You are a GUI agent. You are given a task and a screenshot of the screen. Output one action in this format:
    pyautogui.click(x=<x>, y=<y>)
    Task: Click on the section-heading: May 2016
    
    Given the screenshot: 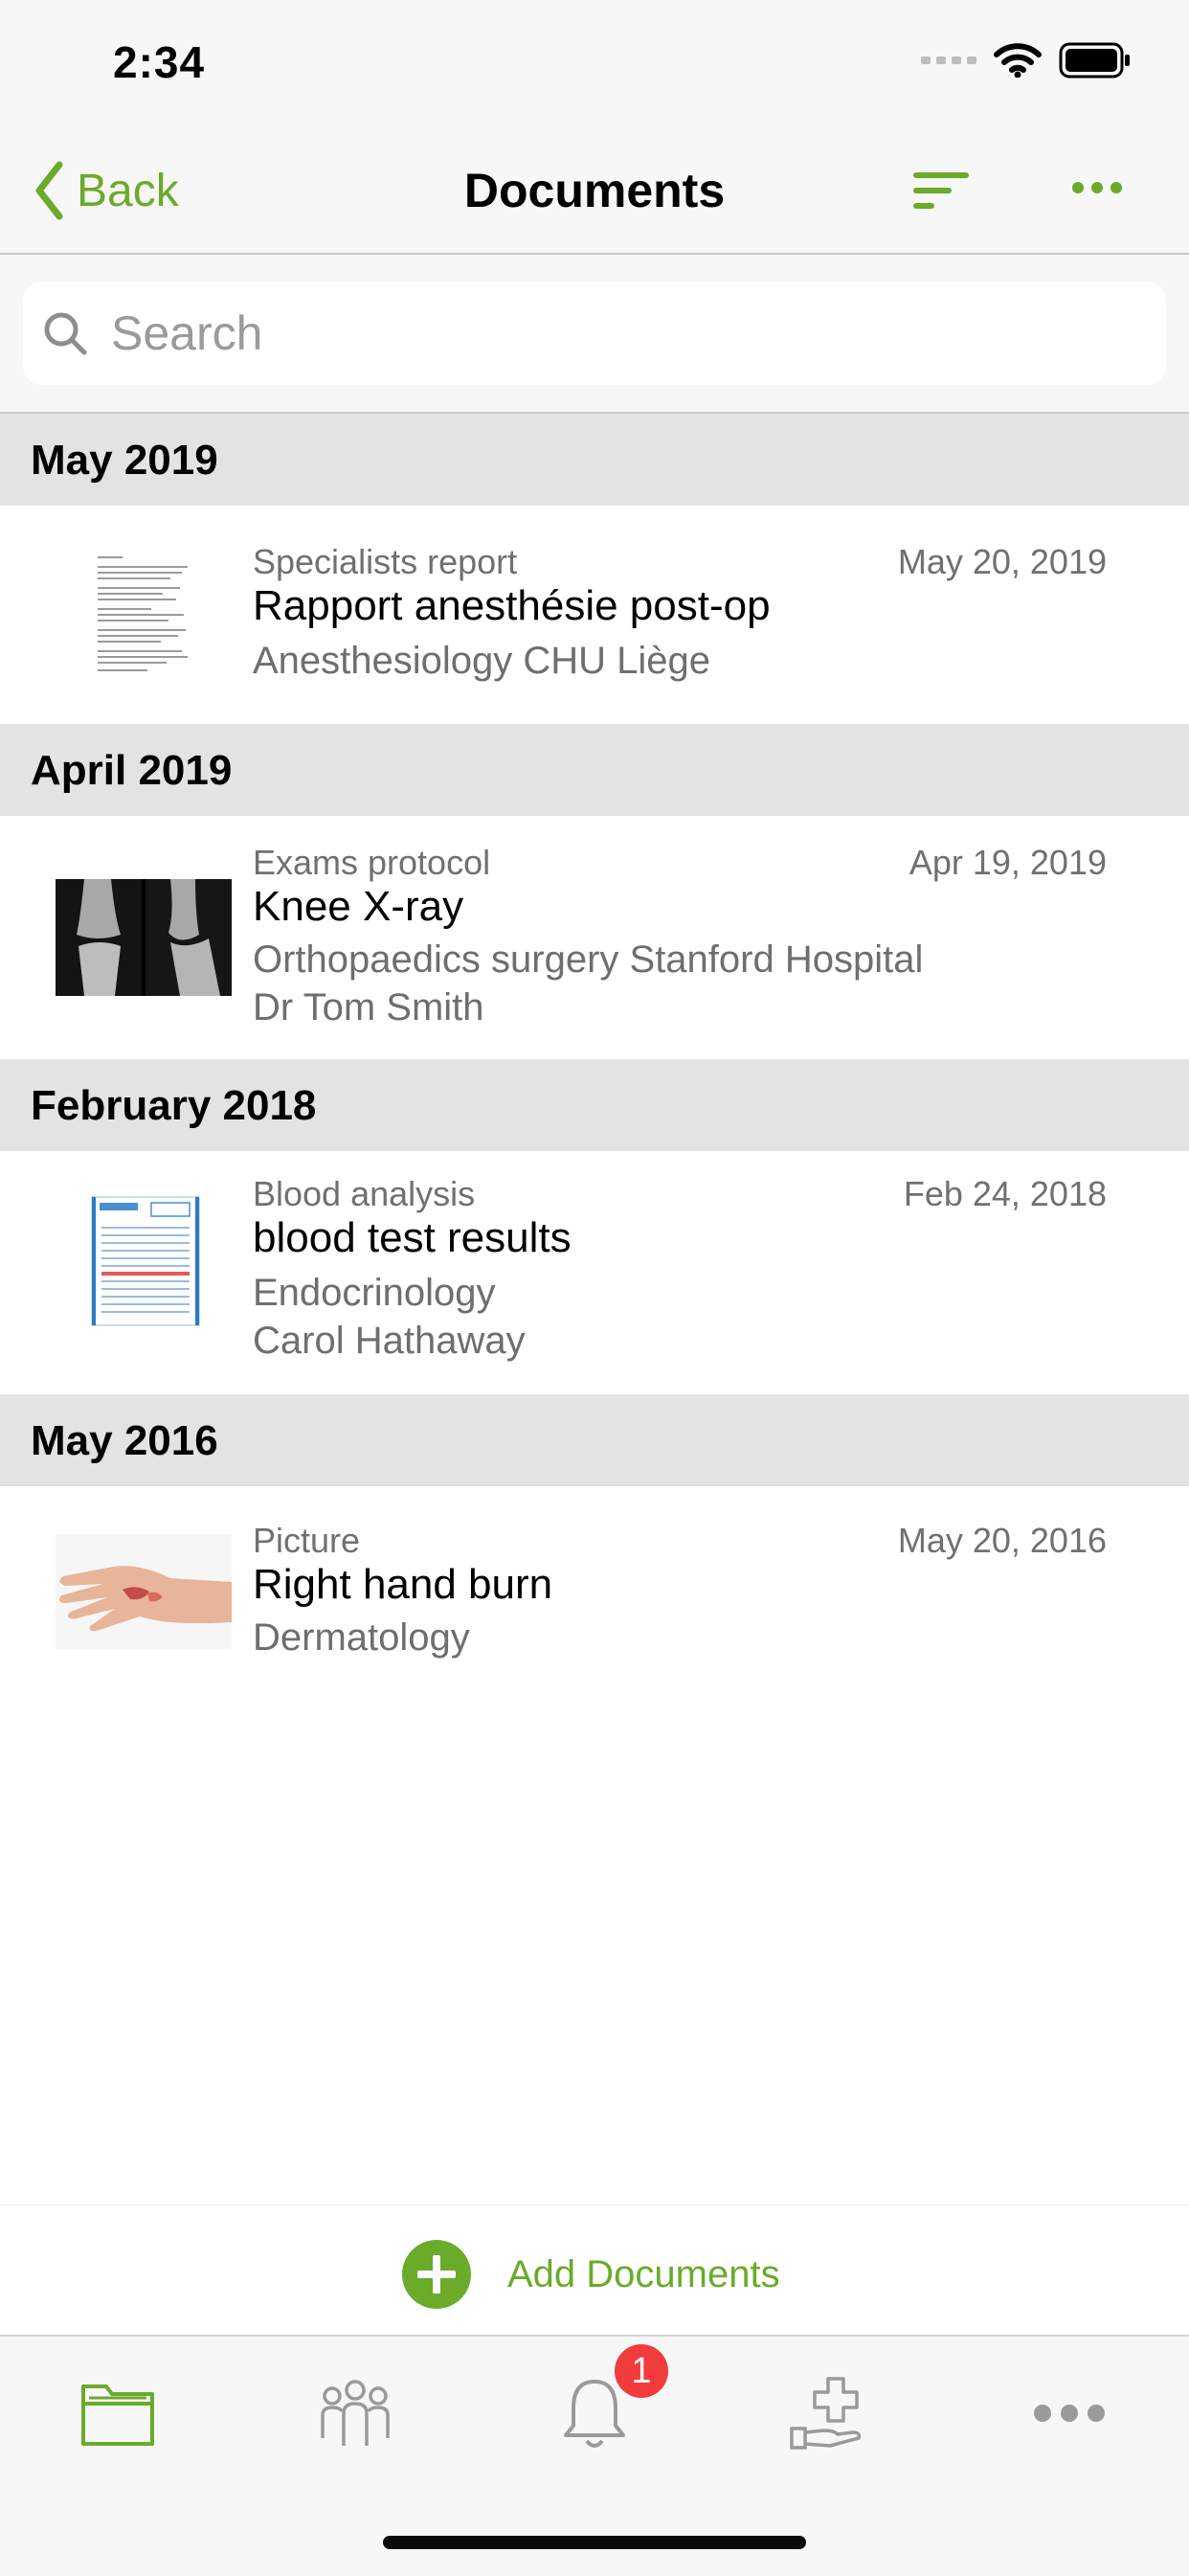 What is the action you would take?
    pyautogui.click(x=124, y=1440)
    